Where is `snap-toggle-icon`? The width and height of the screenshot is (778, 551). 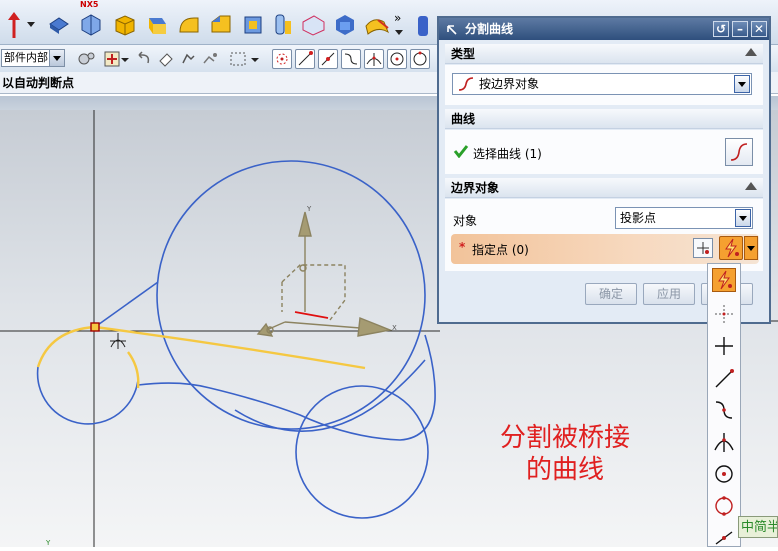
snap-toggle-icon is located at coordinates (112, 59).